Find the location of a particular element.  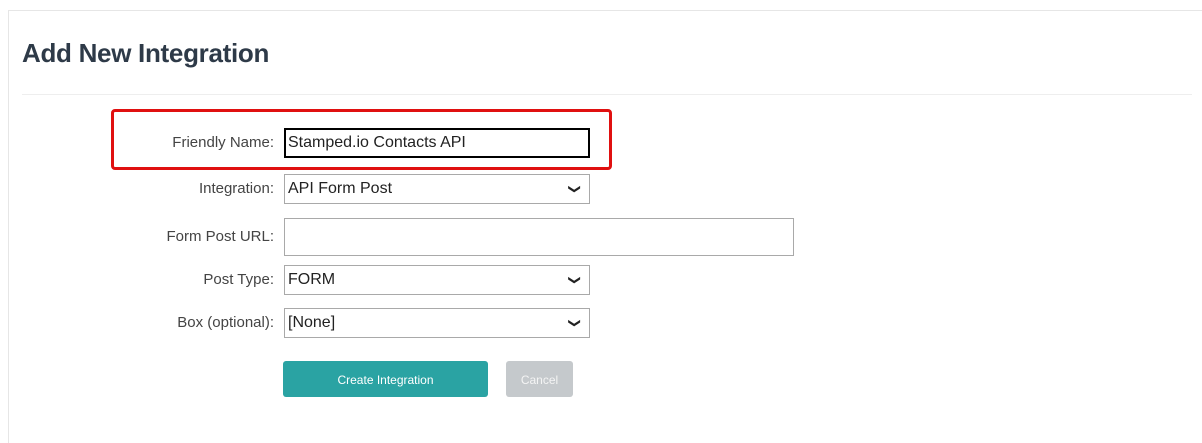

integration-label: Integration: is located at coordinates (236, 188).